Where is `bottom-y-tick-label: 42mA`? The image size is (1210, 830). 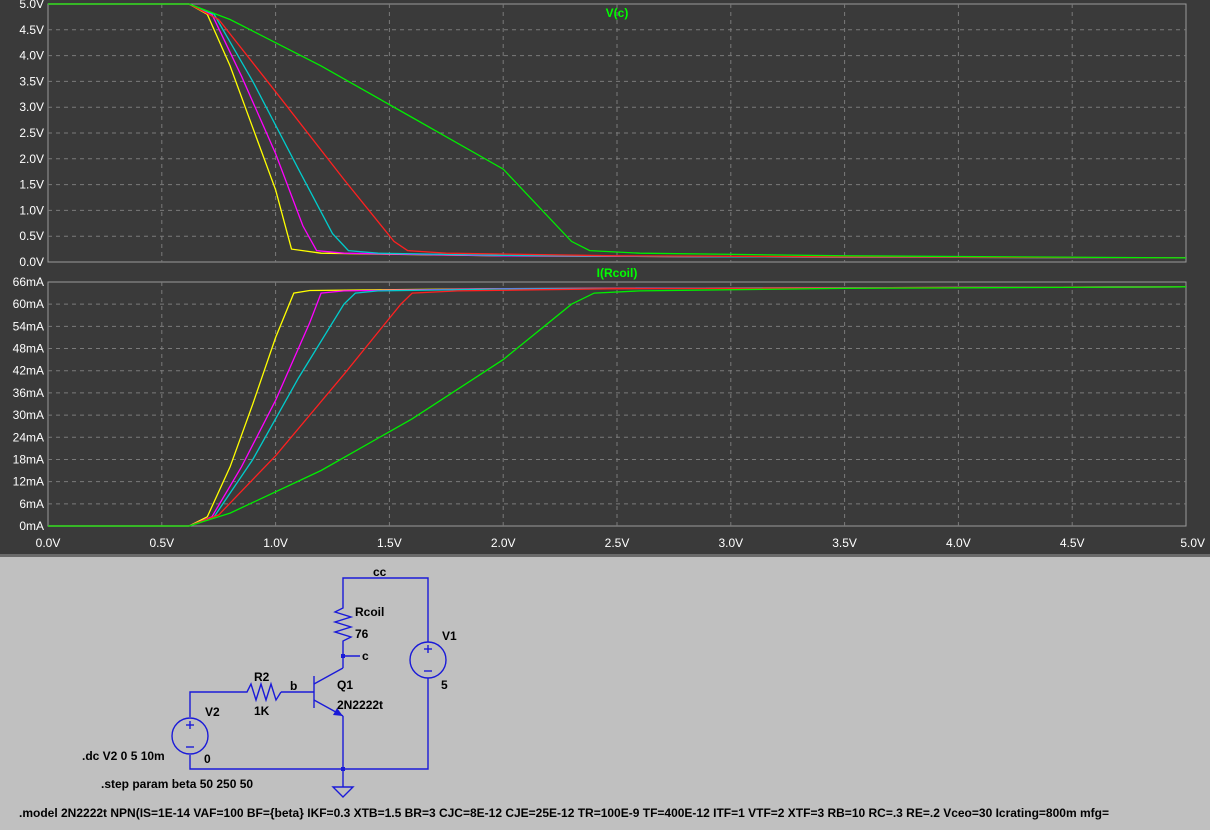 bottom-y-tick-label: 42mA is located at coordinates (28, 371).